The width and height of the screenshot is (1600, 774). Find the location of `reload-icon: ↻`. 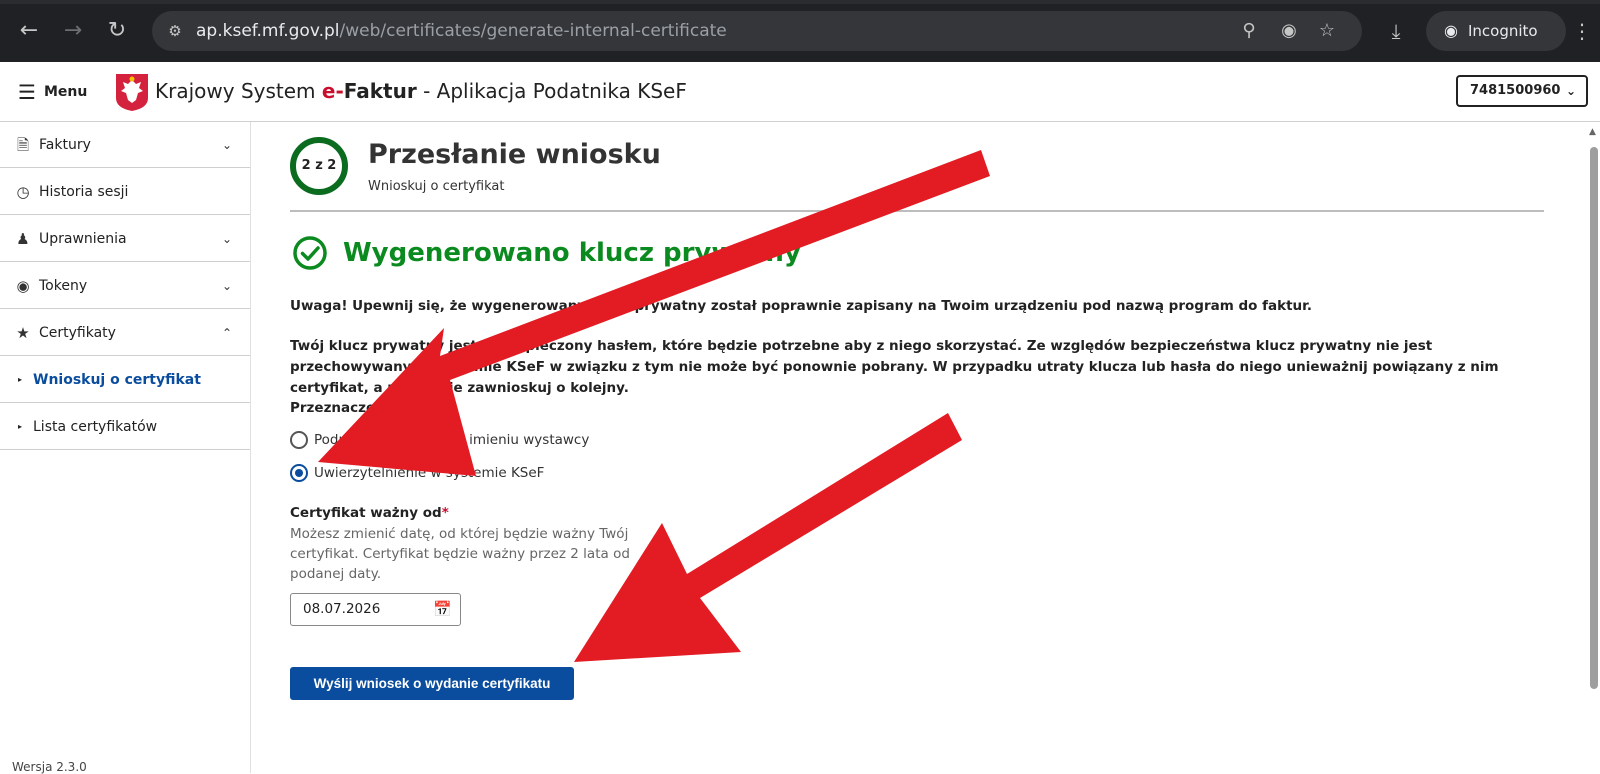

reload-icon: ↻ is located at coordinates (117, 31).